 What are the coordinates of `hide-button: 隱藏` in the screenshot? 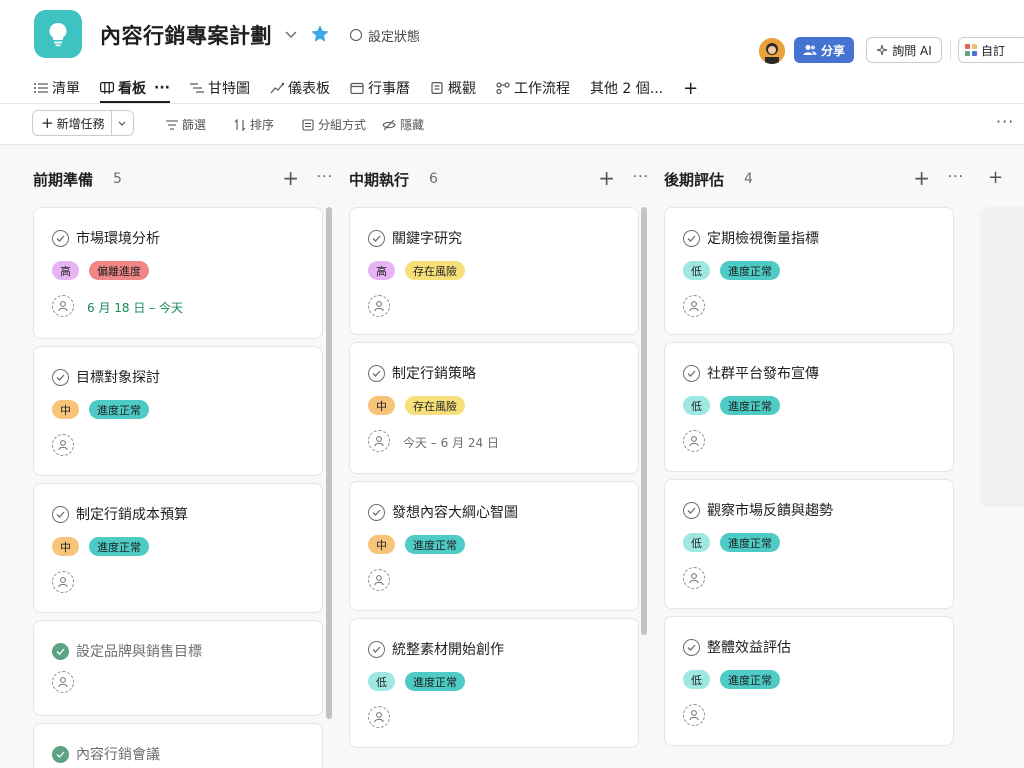 It's located at (403, 124).